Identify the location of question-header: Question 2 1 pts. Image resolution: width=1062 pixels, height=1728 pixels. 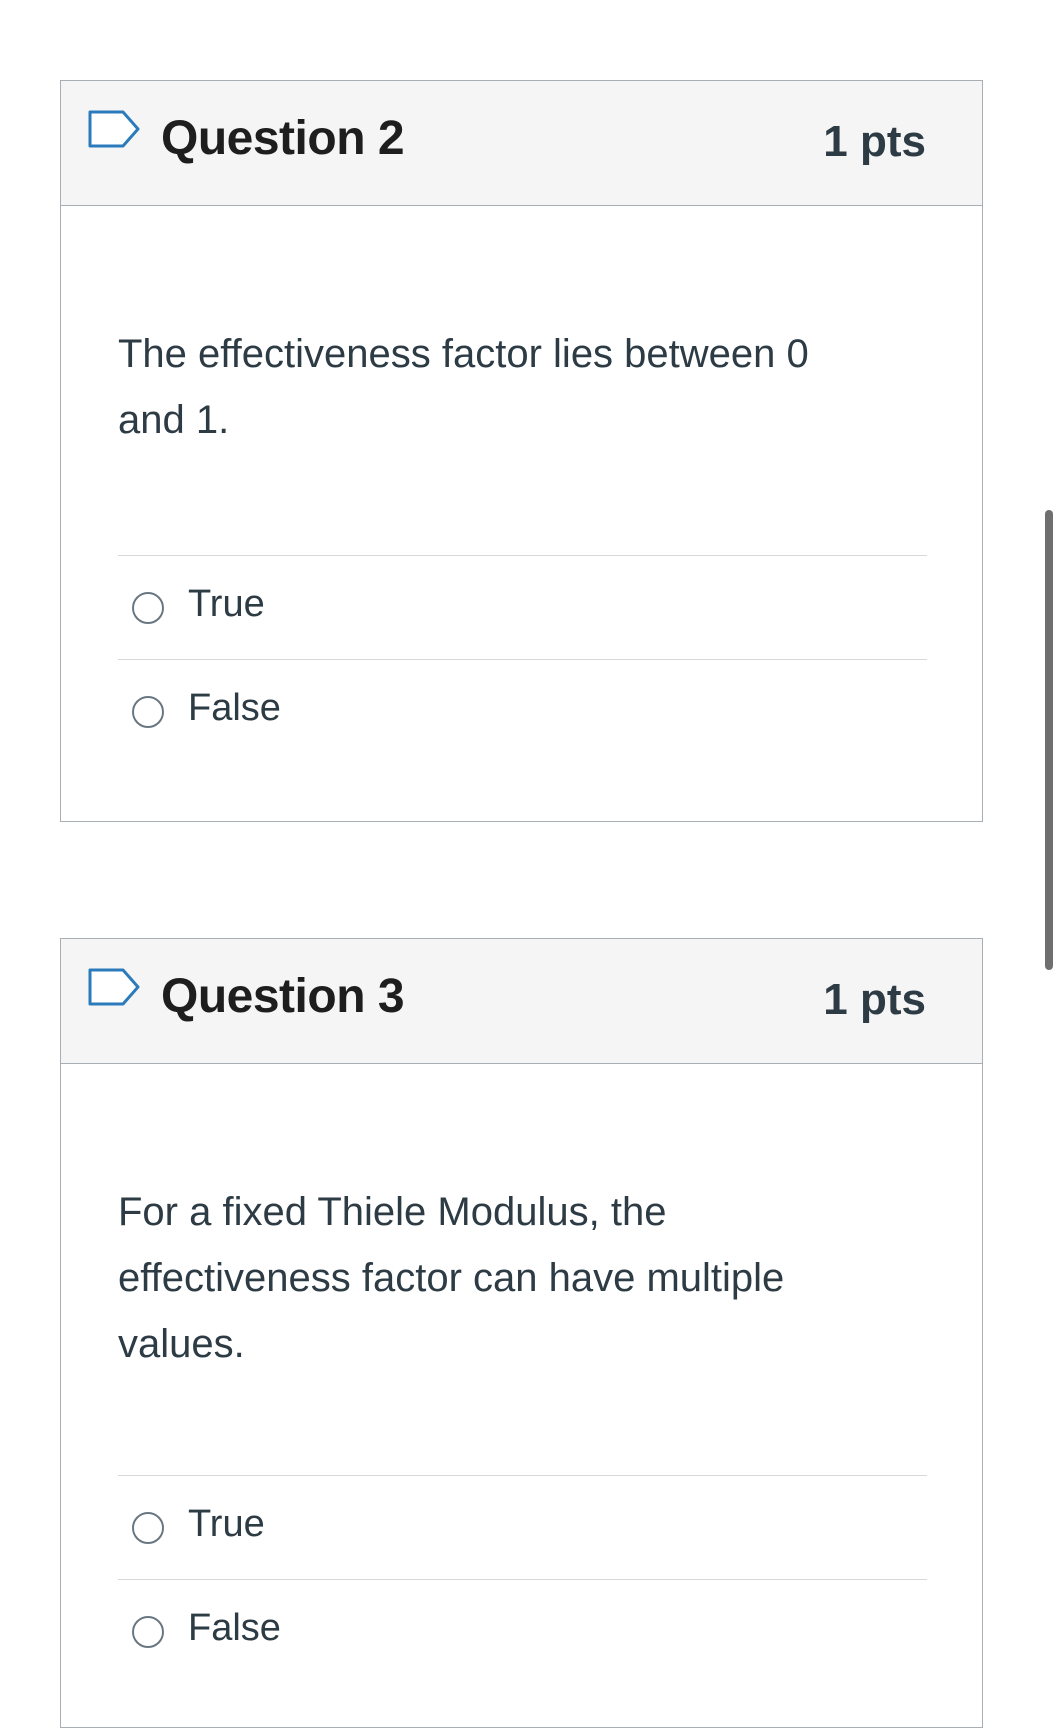
(521, 143).